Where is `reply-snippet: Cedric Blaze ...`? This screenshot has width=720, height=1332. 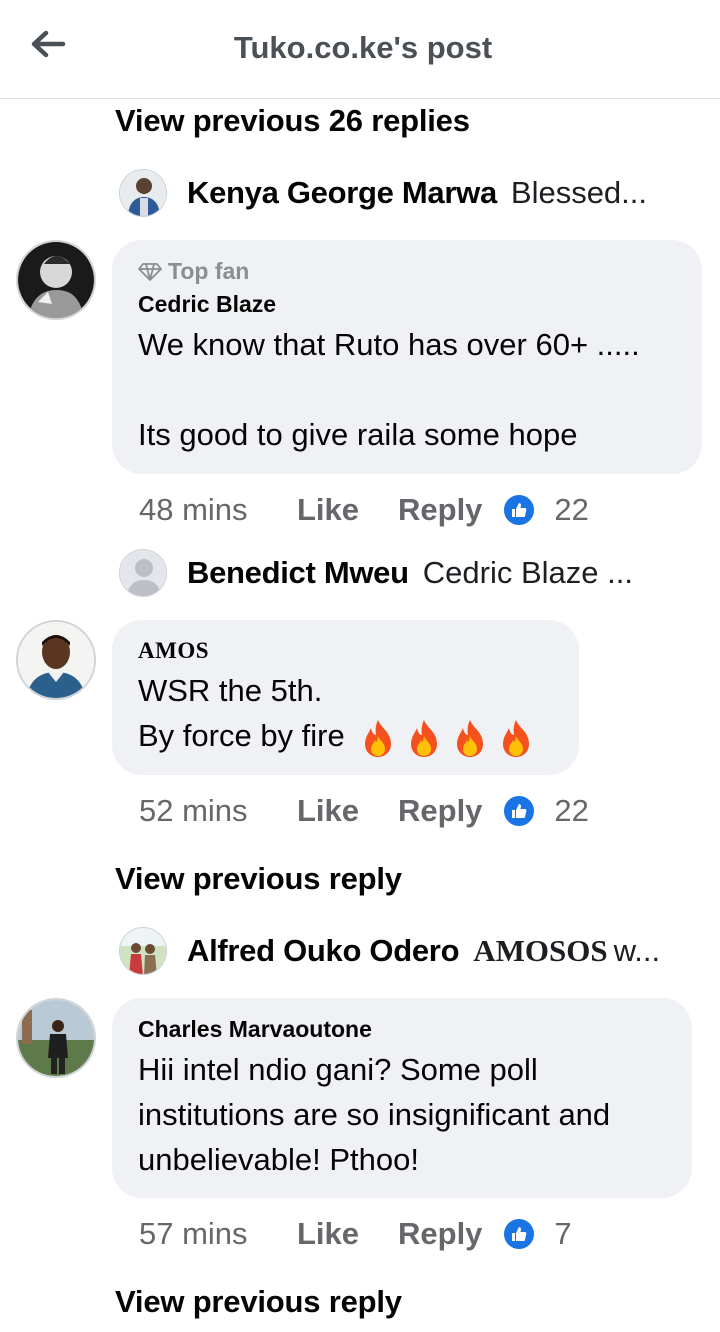 reply-snippet: Cedric Blaze ... is located at coordinates (527, 572).